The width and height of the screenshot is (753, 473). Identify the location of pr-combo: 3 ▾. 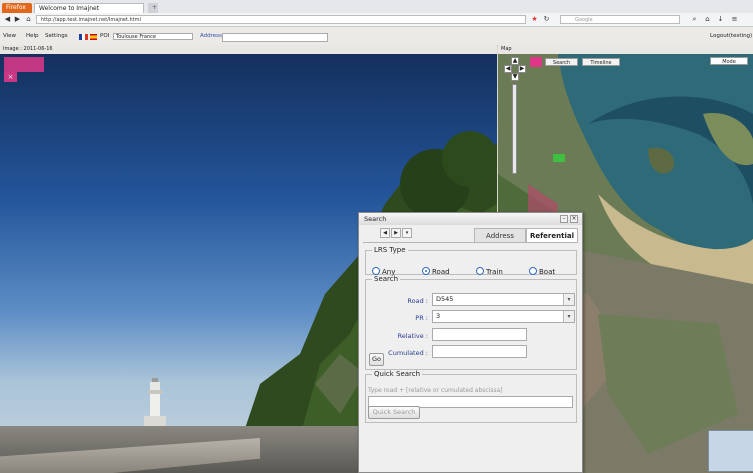
(503, 316).